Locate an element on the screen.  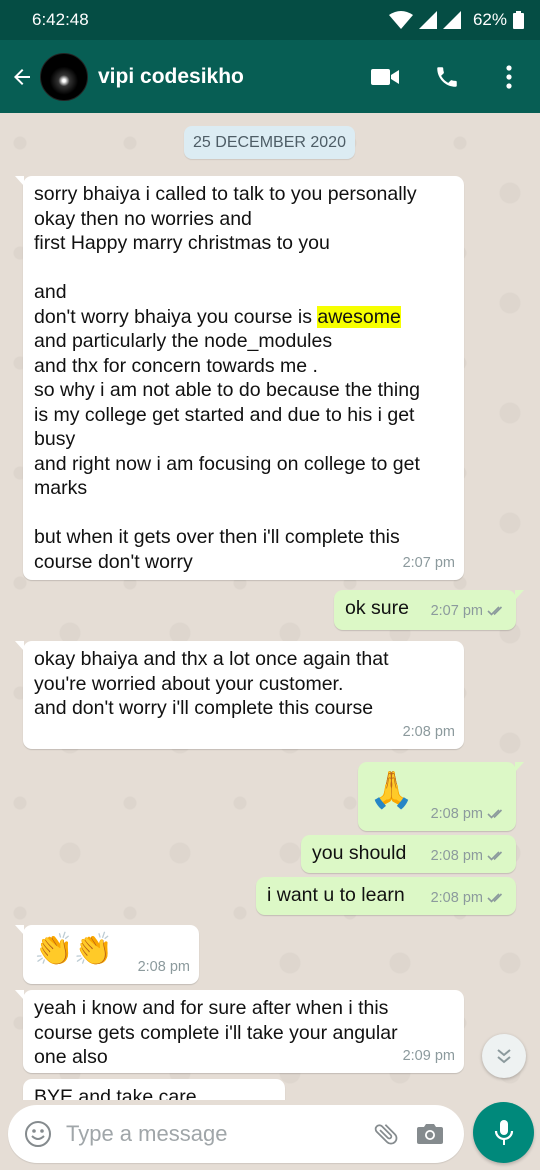
voice-record-button is located at coordinates (503, 1132).